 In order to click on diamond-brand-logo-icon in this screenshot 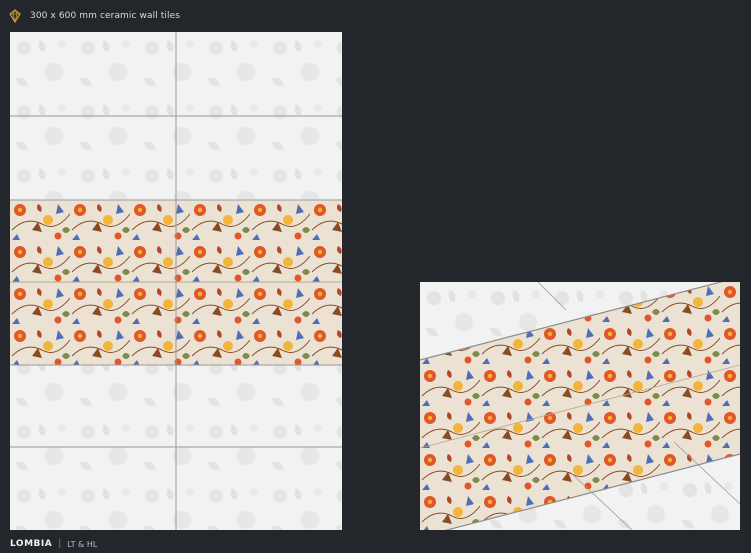, I will do `click(15, 16)`.